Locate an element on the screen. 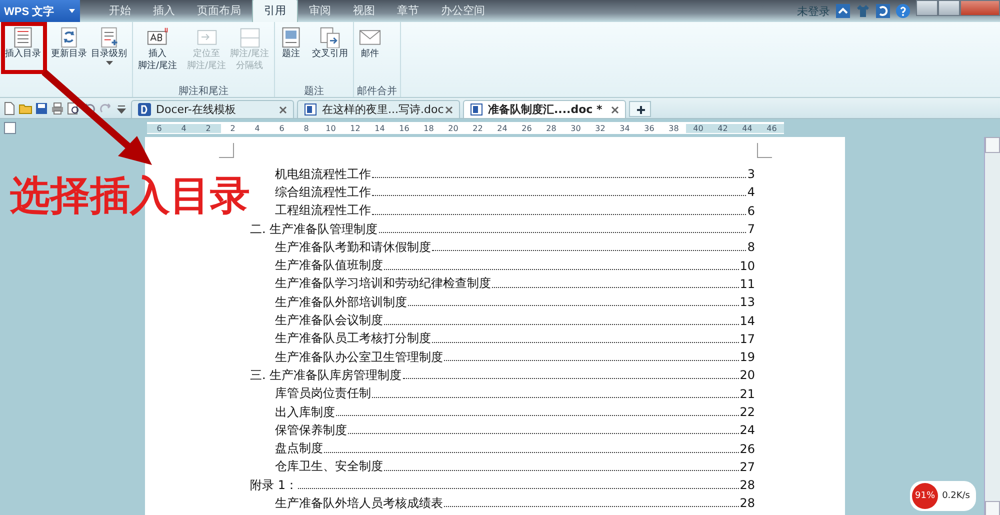 Image resolution: width=1000 pixels, height=515 pixels. toc-entry-title: 生产准备队办公室卫生管理制度 is located at coordinates (359, 357).